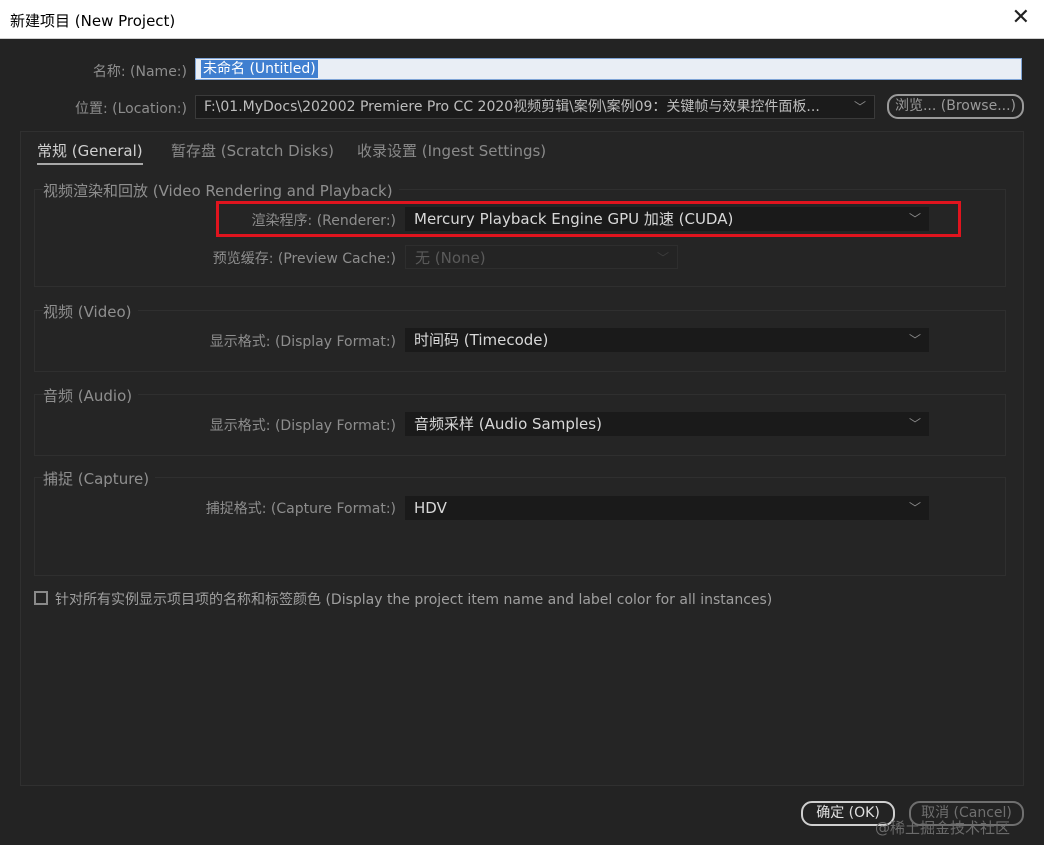 The height and width of the screenshot is (845, 1044). What do you see at coordinates (451, 150) in the screenshot?
I see `tab-ingest-settings: 收录设置 (Ingest Settings)` at bounding box center [451, 150].